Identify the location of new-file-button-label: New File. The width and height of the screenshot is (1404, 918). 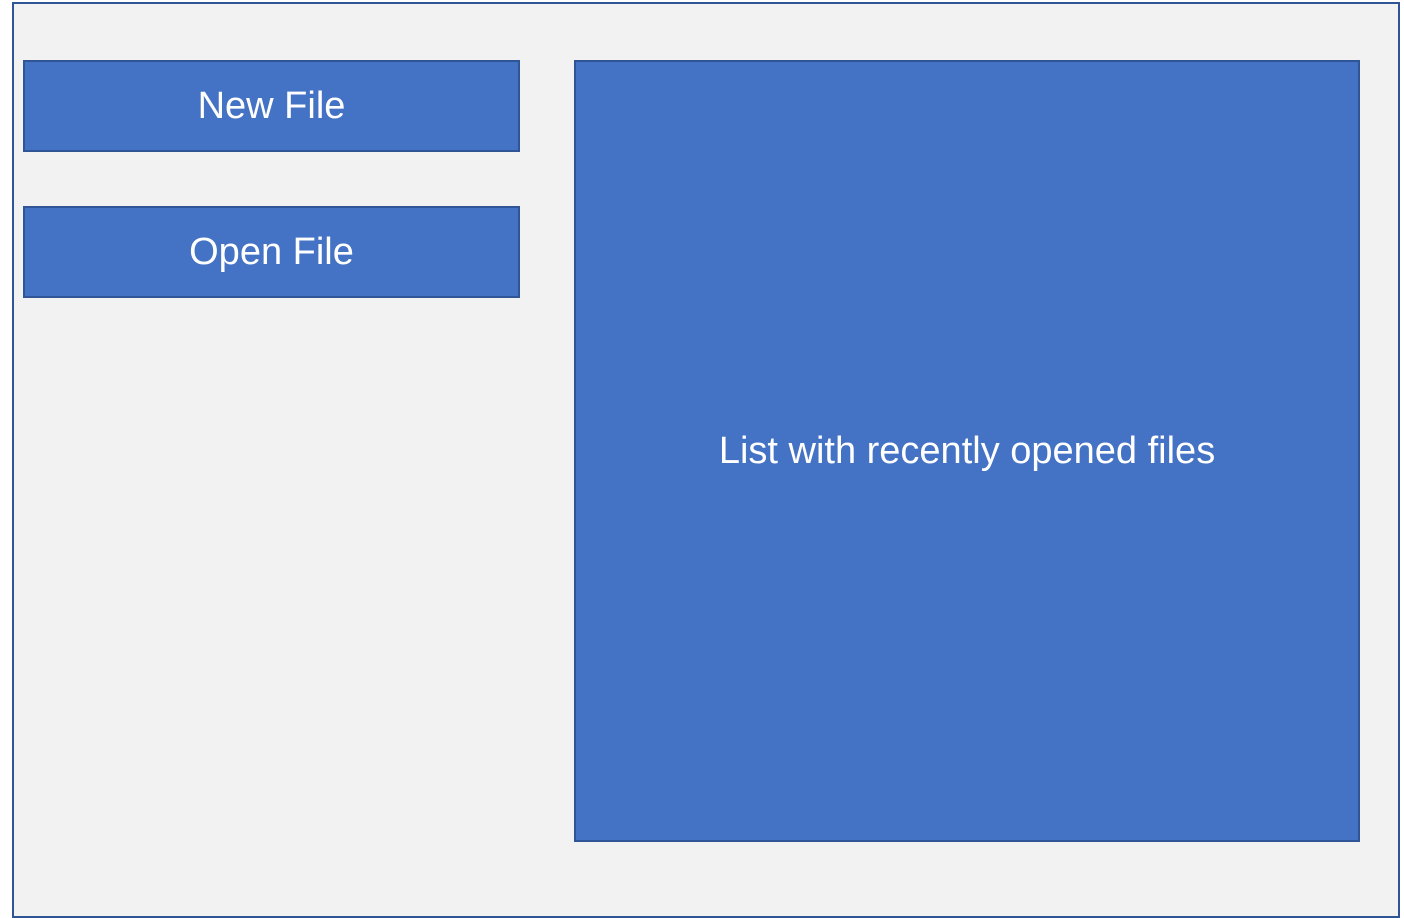
(271, 105).